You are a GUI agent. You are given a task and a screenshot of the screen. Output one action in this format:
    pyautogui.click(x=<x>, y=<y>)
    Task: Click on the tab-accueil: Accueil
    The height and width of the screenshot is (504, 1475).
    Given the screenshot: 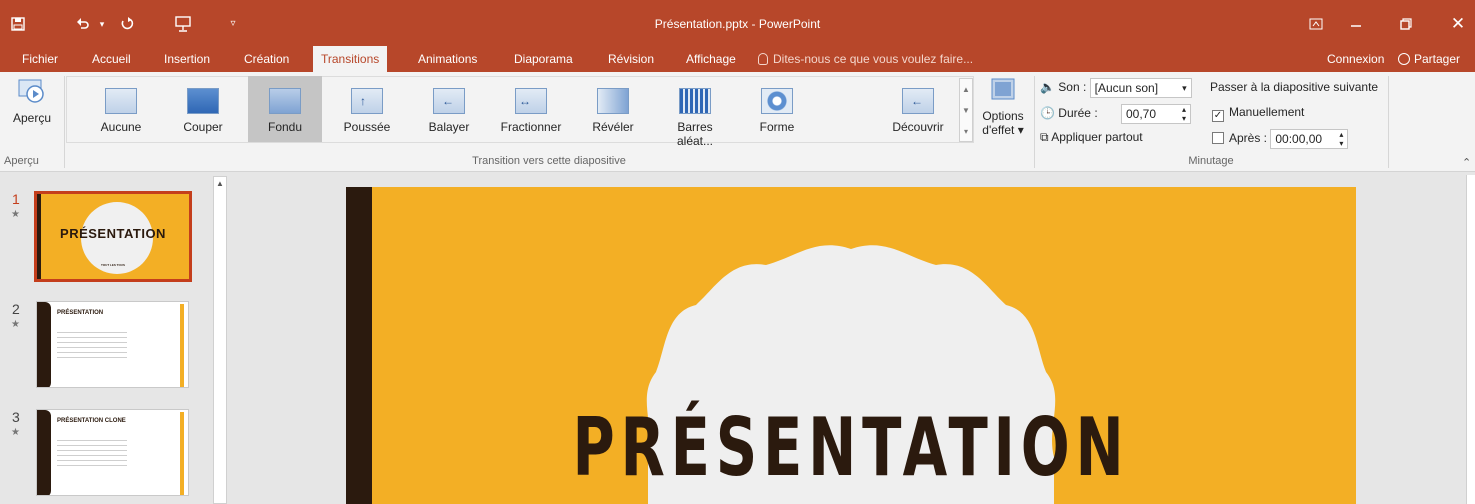 What is the action you would take?
    pyautogui.click(x=111, y=59)
    